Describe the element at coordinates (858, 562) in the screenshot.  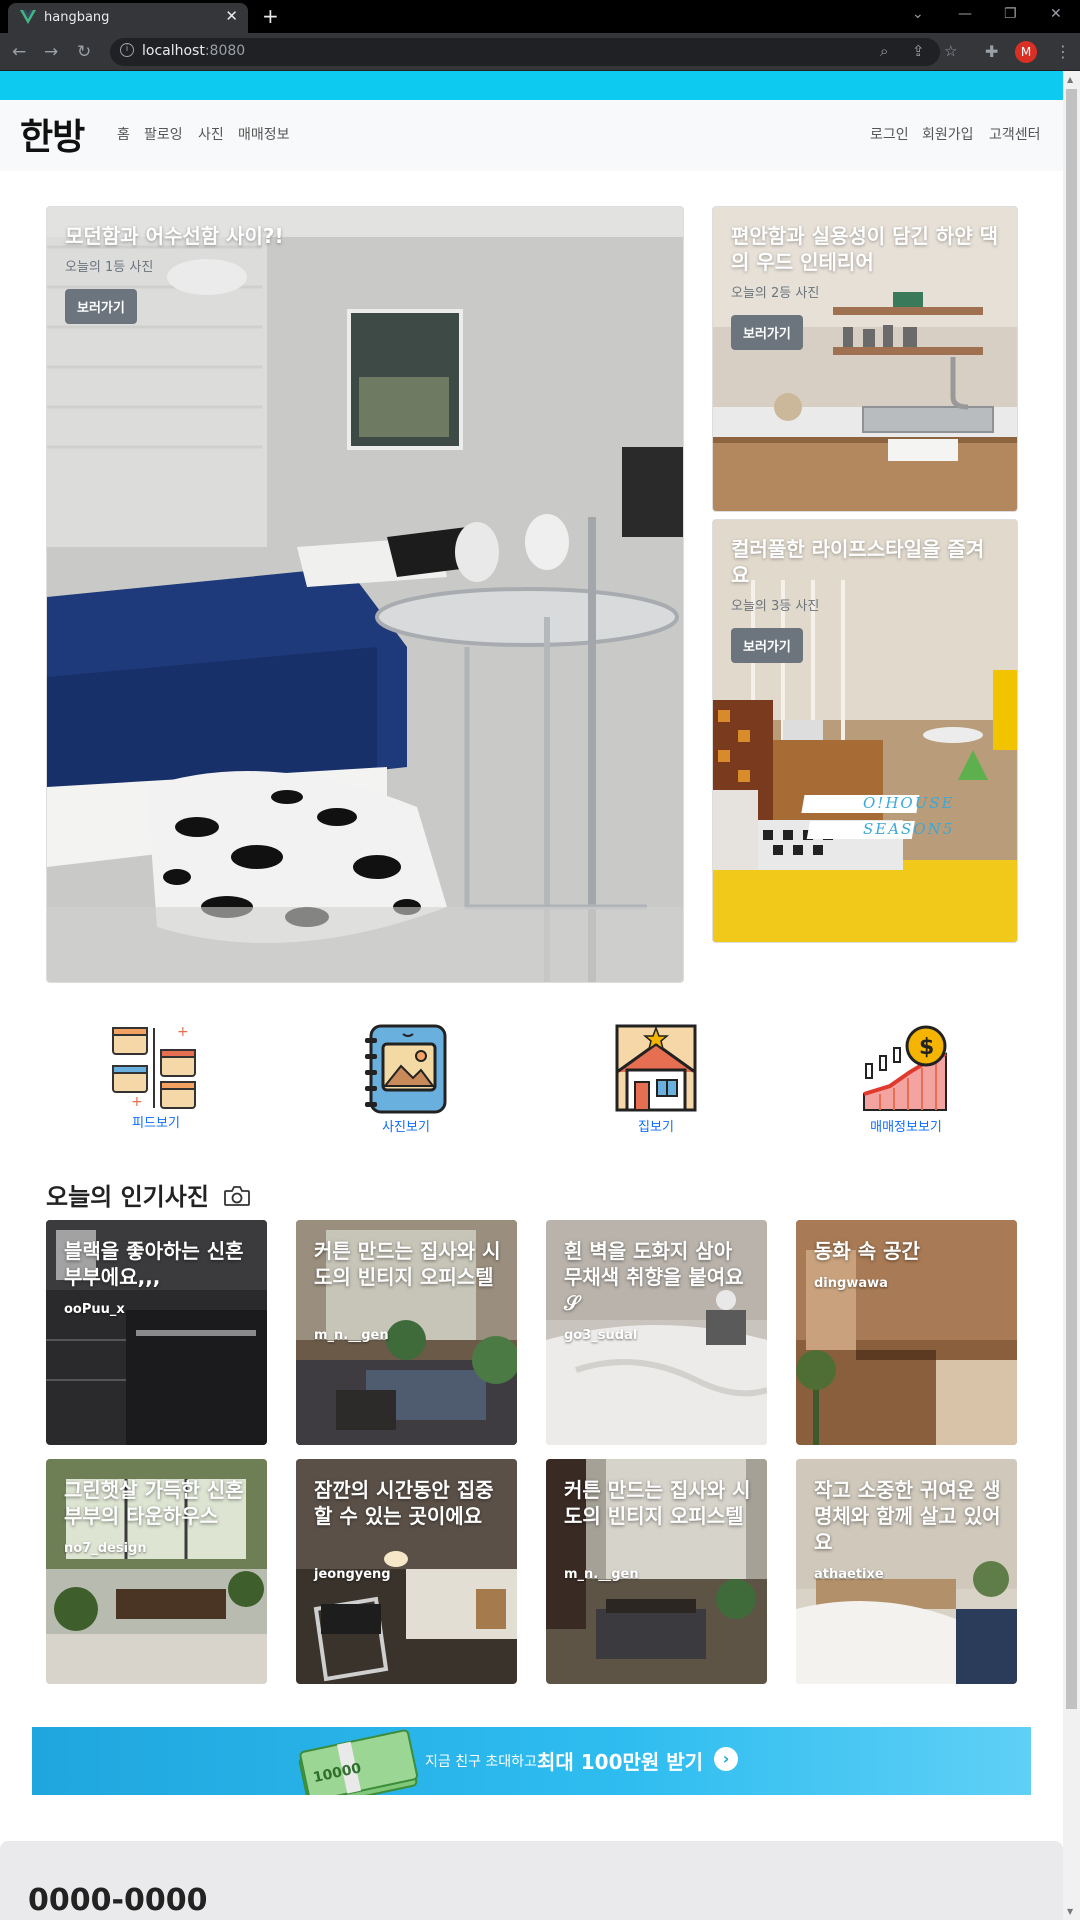
I see `hero-3-title: 컬러풀한 라이프스타일을 즐겨요` at that location.